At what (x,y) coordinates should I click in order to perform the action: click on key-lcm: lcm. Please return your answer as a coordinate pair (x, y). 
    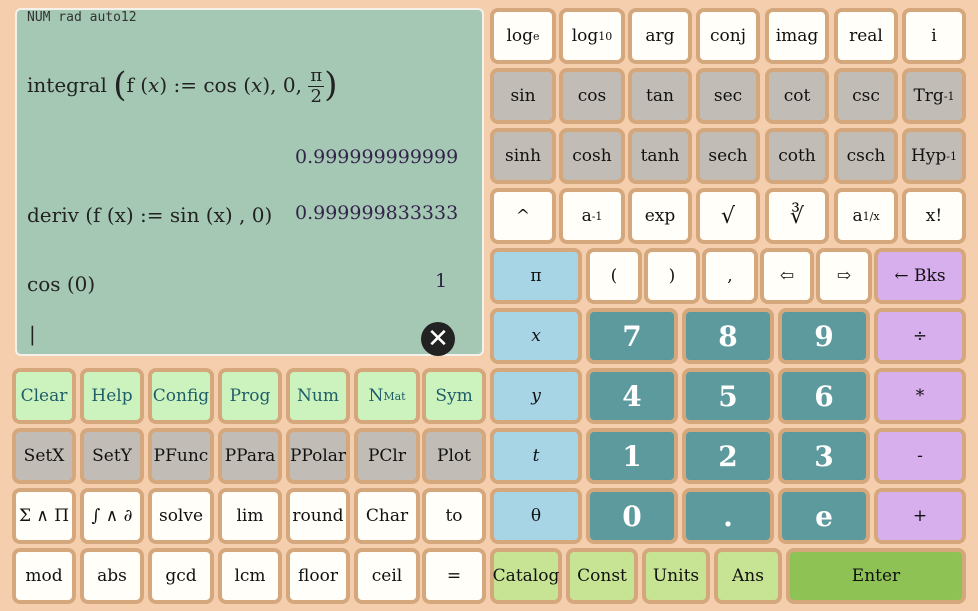
    Looking at the image, I should click on (250, 576).